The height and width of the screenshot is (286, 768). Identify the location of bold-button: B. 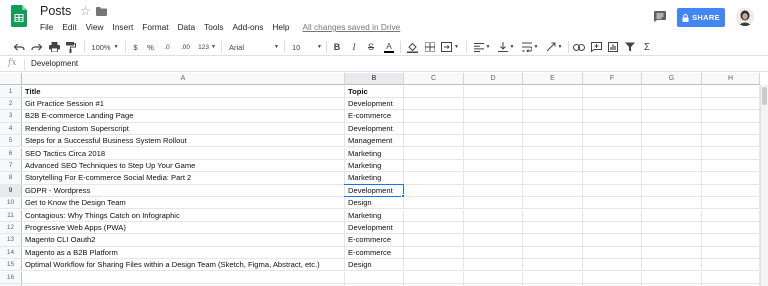
(337, 47).